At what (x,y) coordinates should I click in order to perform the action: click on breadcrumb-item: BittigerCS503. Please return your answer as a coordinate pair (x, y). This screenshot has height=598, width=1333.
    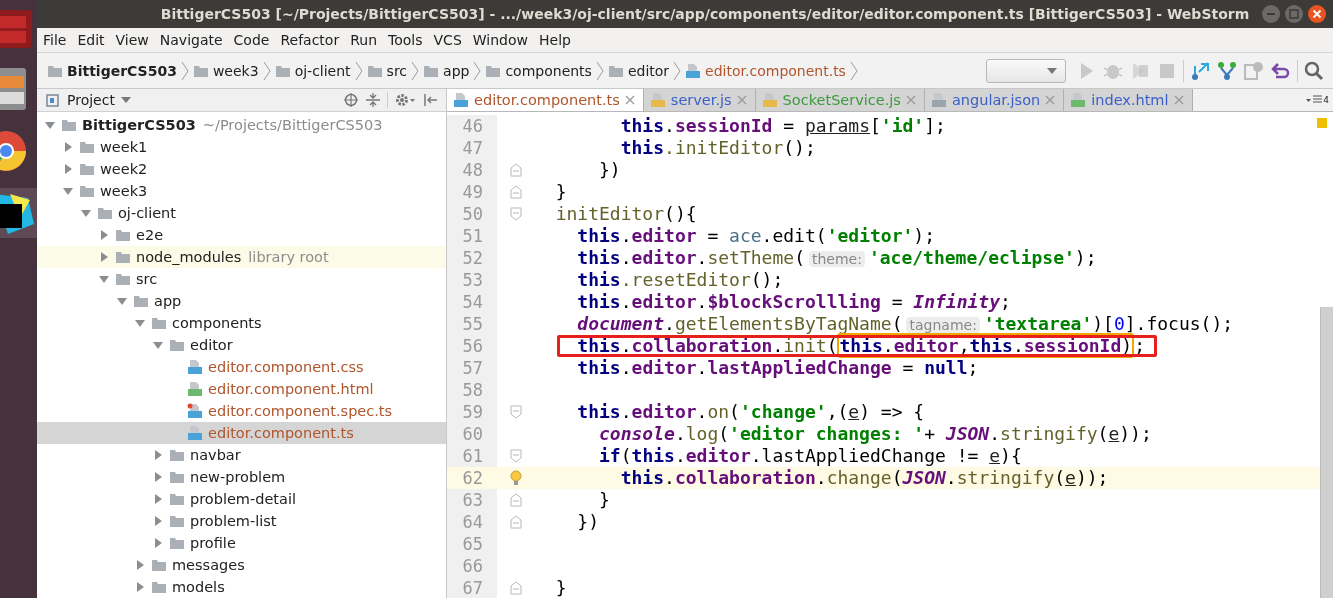
    Looking at the image, I should click on (122, 70).